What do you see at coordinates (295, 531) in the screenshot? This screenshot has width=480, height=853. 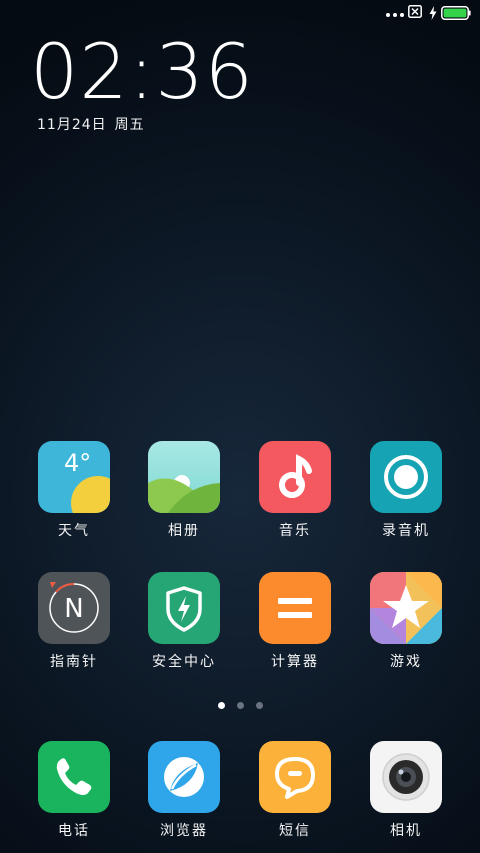 I see `app-label: 音乐` at bounding box center [295, 531].